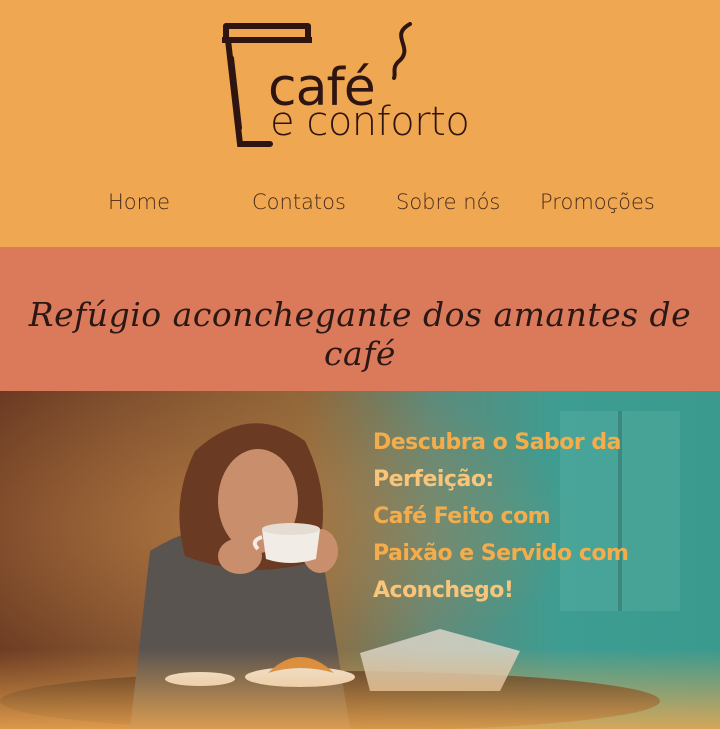 The width and height of the screenshot is (720, 729). What do you see at coordinates (139, 202) in the screenshot?
I see `nav-home: Home` at bounding box center [139, 202].